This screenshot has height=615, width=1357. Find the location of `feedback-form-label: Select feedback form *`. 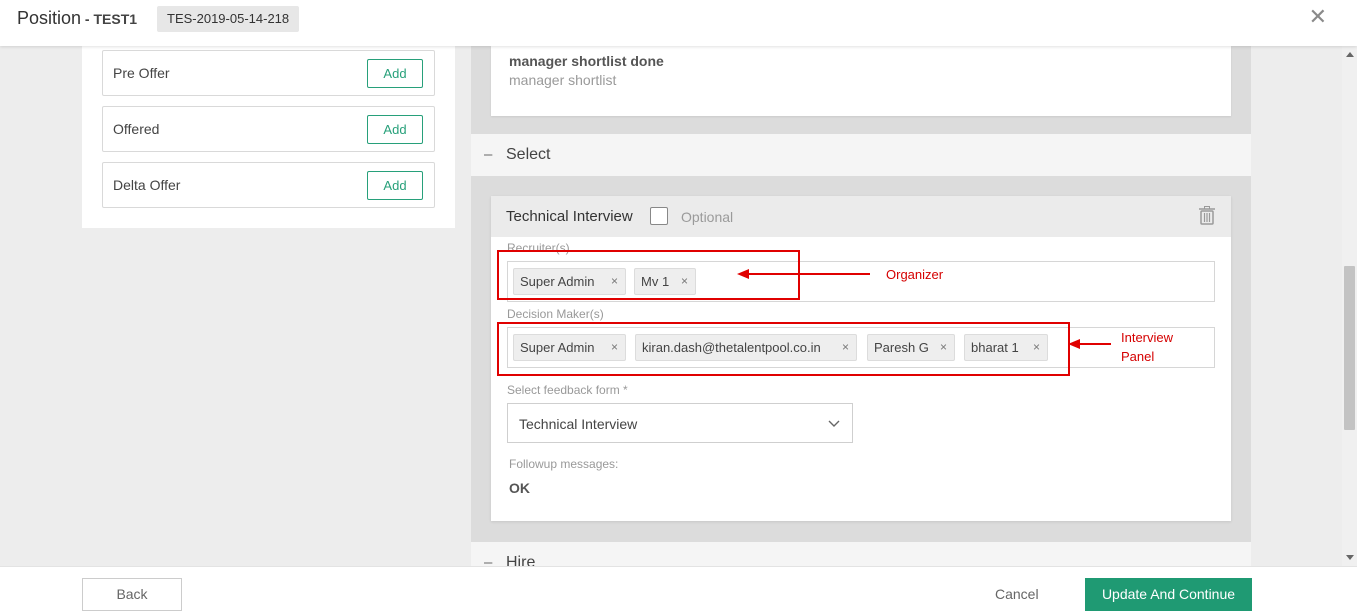

feedback-form-label: Select feedback form * is located at coordinates (567, 390).